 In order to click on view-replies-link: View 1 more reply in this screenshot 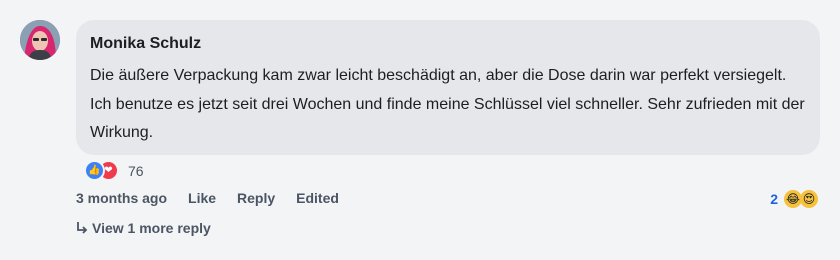, I will do `click(143, 228)`.